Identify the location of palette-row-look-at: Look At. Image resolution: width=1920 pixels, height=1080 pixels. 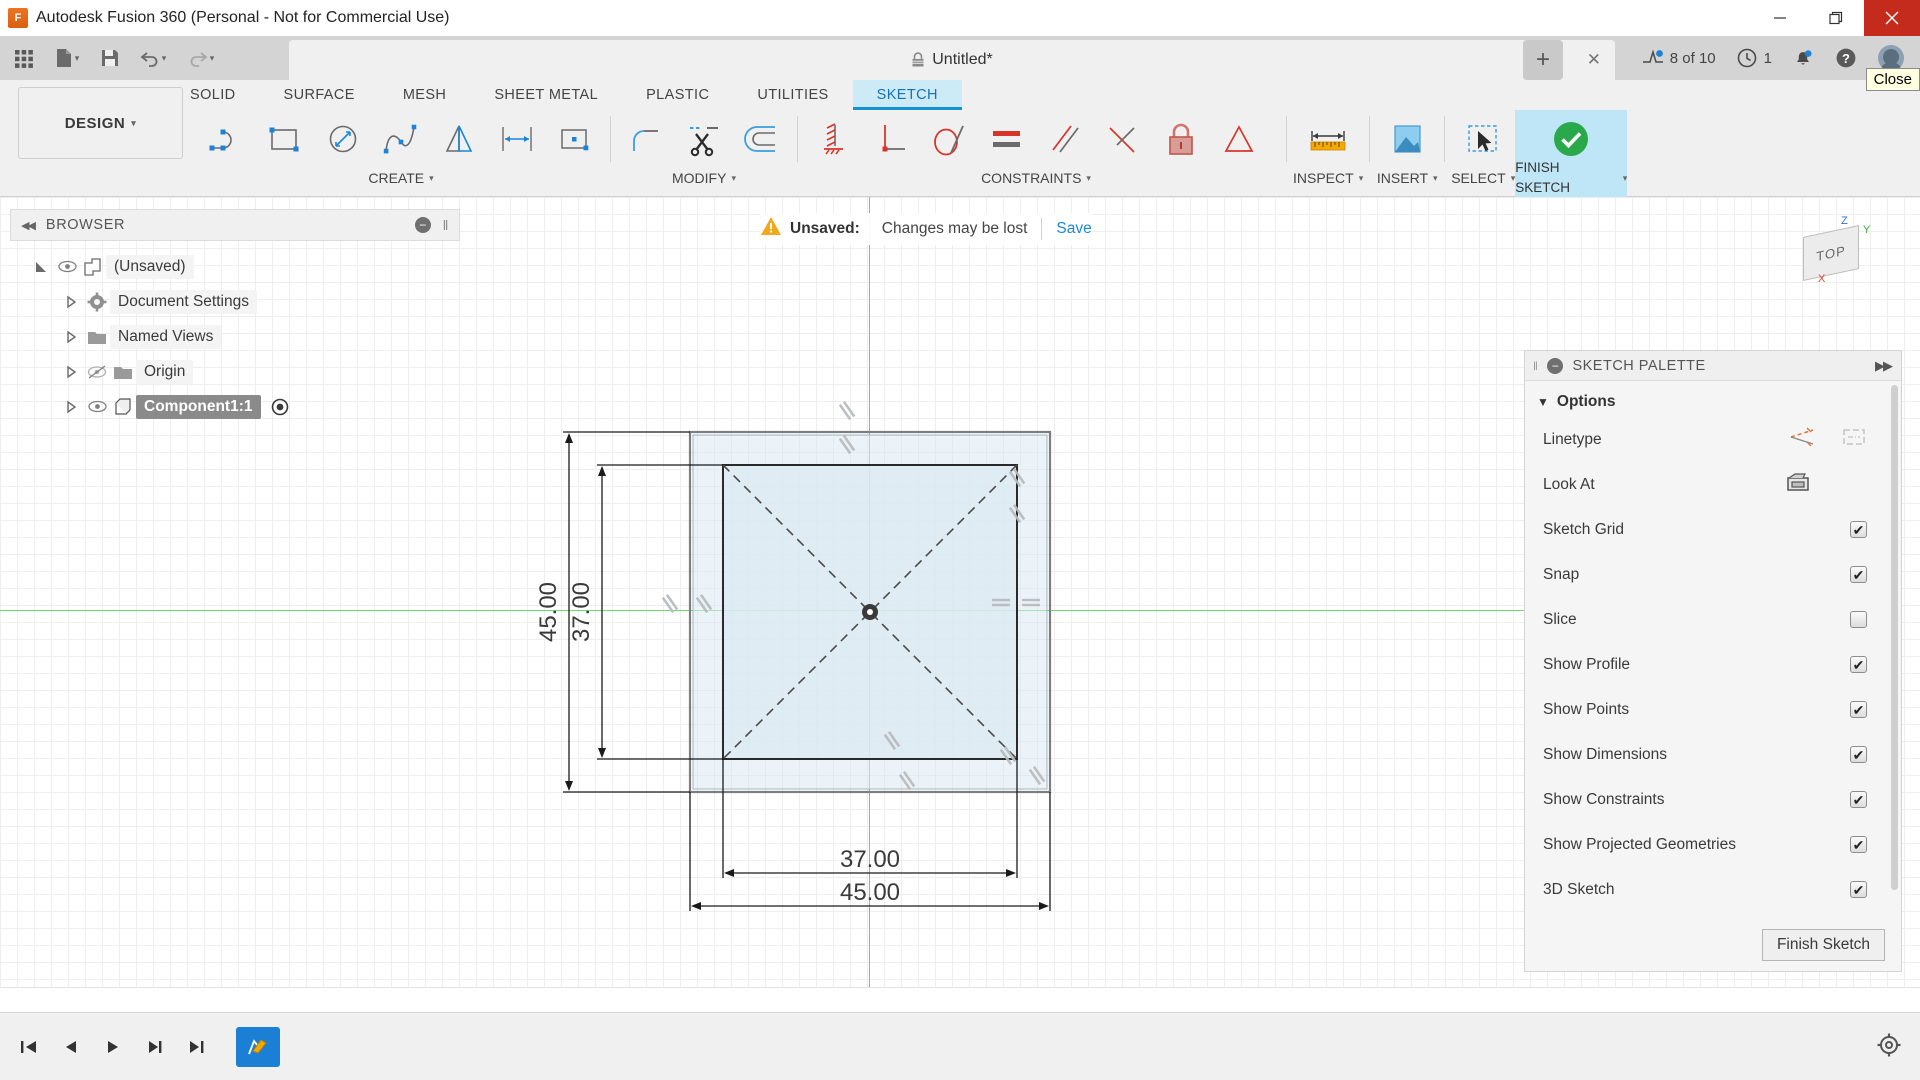
(1713, 484).